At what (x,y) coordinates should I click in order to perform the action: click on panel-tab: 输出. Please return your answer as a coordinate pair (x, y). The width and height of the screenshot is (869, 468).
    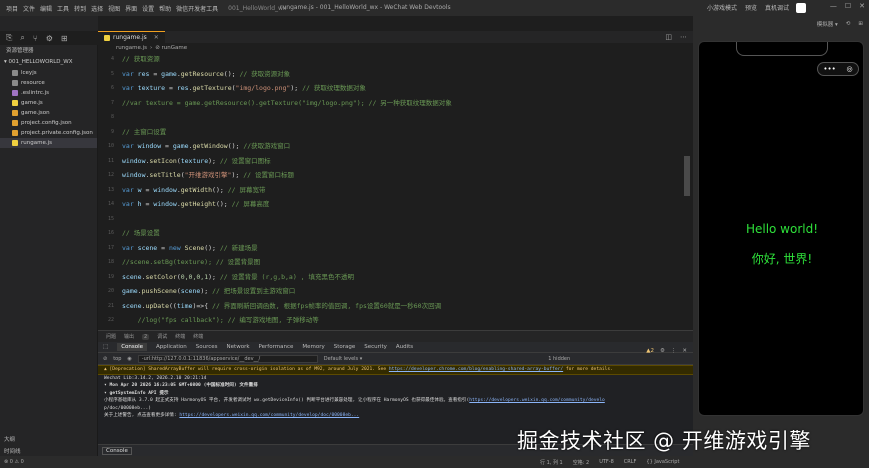
    Looking at the image, I should click on (129, 336).